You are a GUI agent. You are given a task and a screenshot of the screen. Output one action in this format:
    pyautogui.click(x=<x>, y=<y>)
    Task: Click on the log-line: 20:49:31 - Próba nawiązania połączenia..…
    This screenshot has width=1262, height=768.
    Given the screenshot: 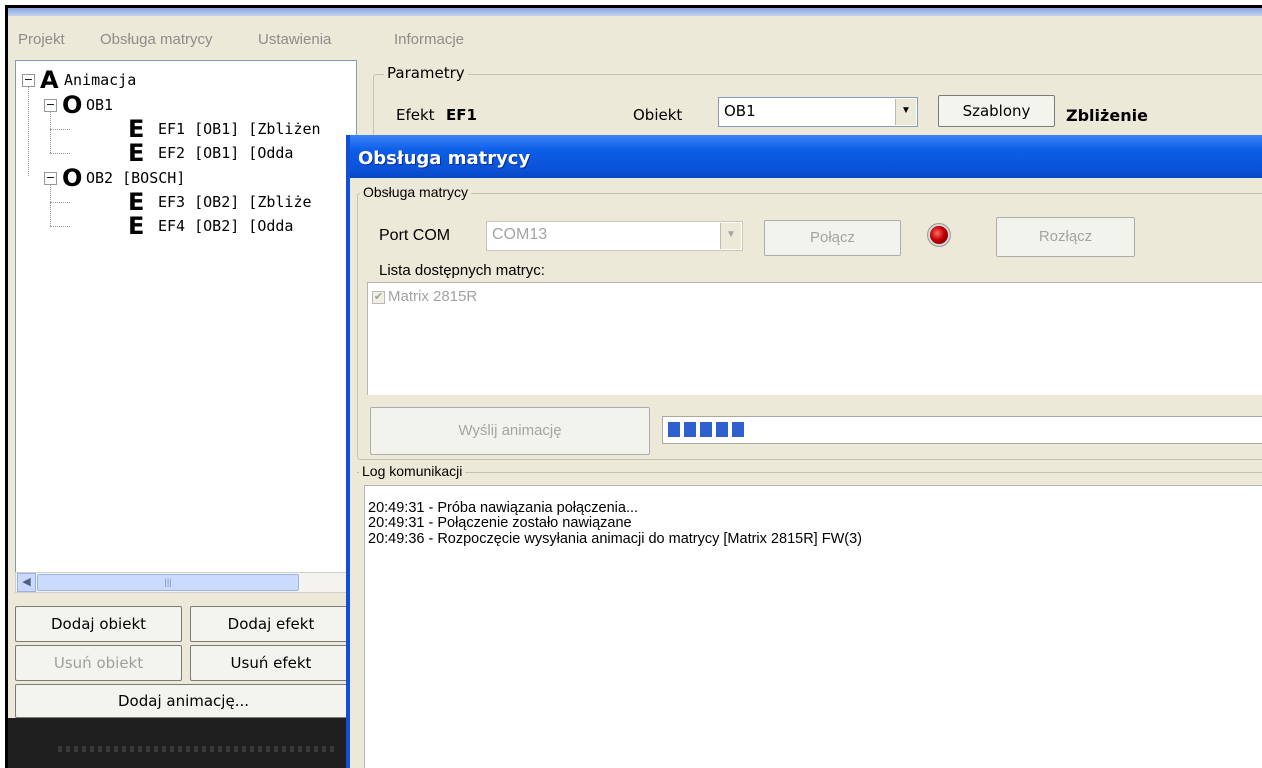 What is the action you would take?
    pyautogui.click(x=503, y=508)
    